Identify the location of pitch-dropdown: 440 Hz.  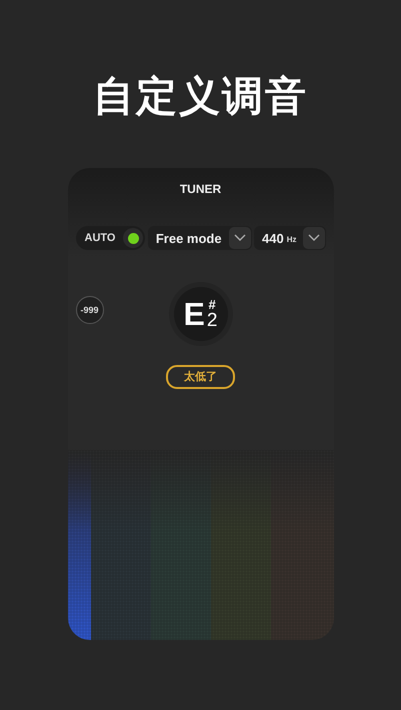
(290, 238).